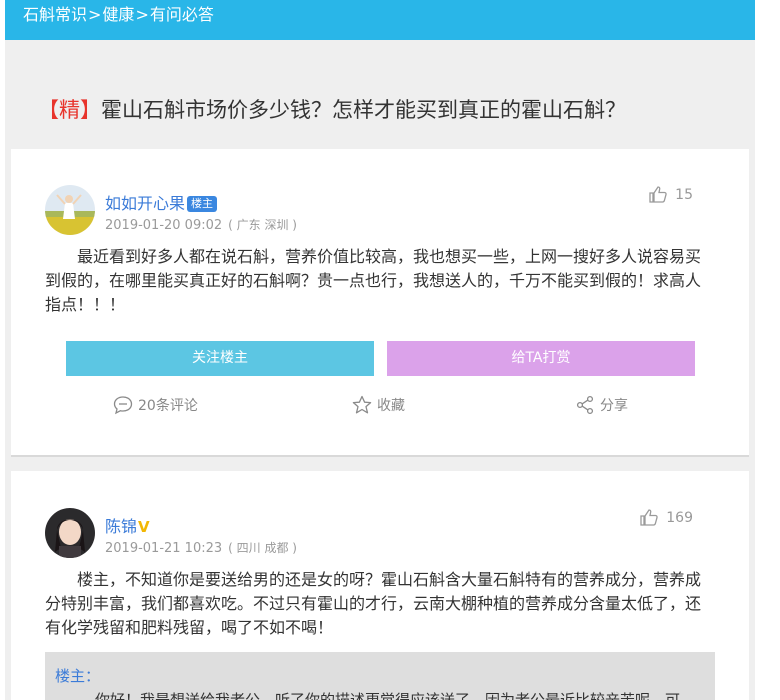 This screenshot has height=700, width=780. I want to click on like-count: 169, so click(679, 517).